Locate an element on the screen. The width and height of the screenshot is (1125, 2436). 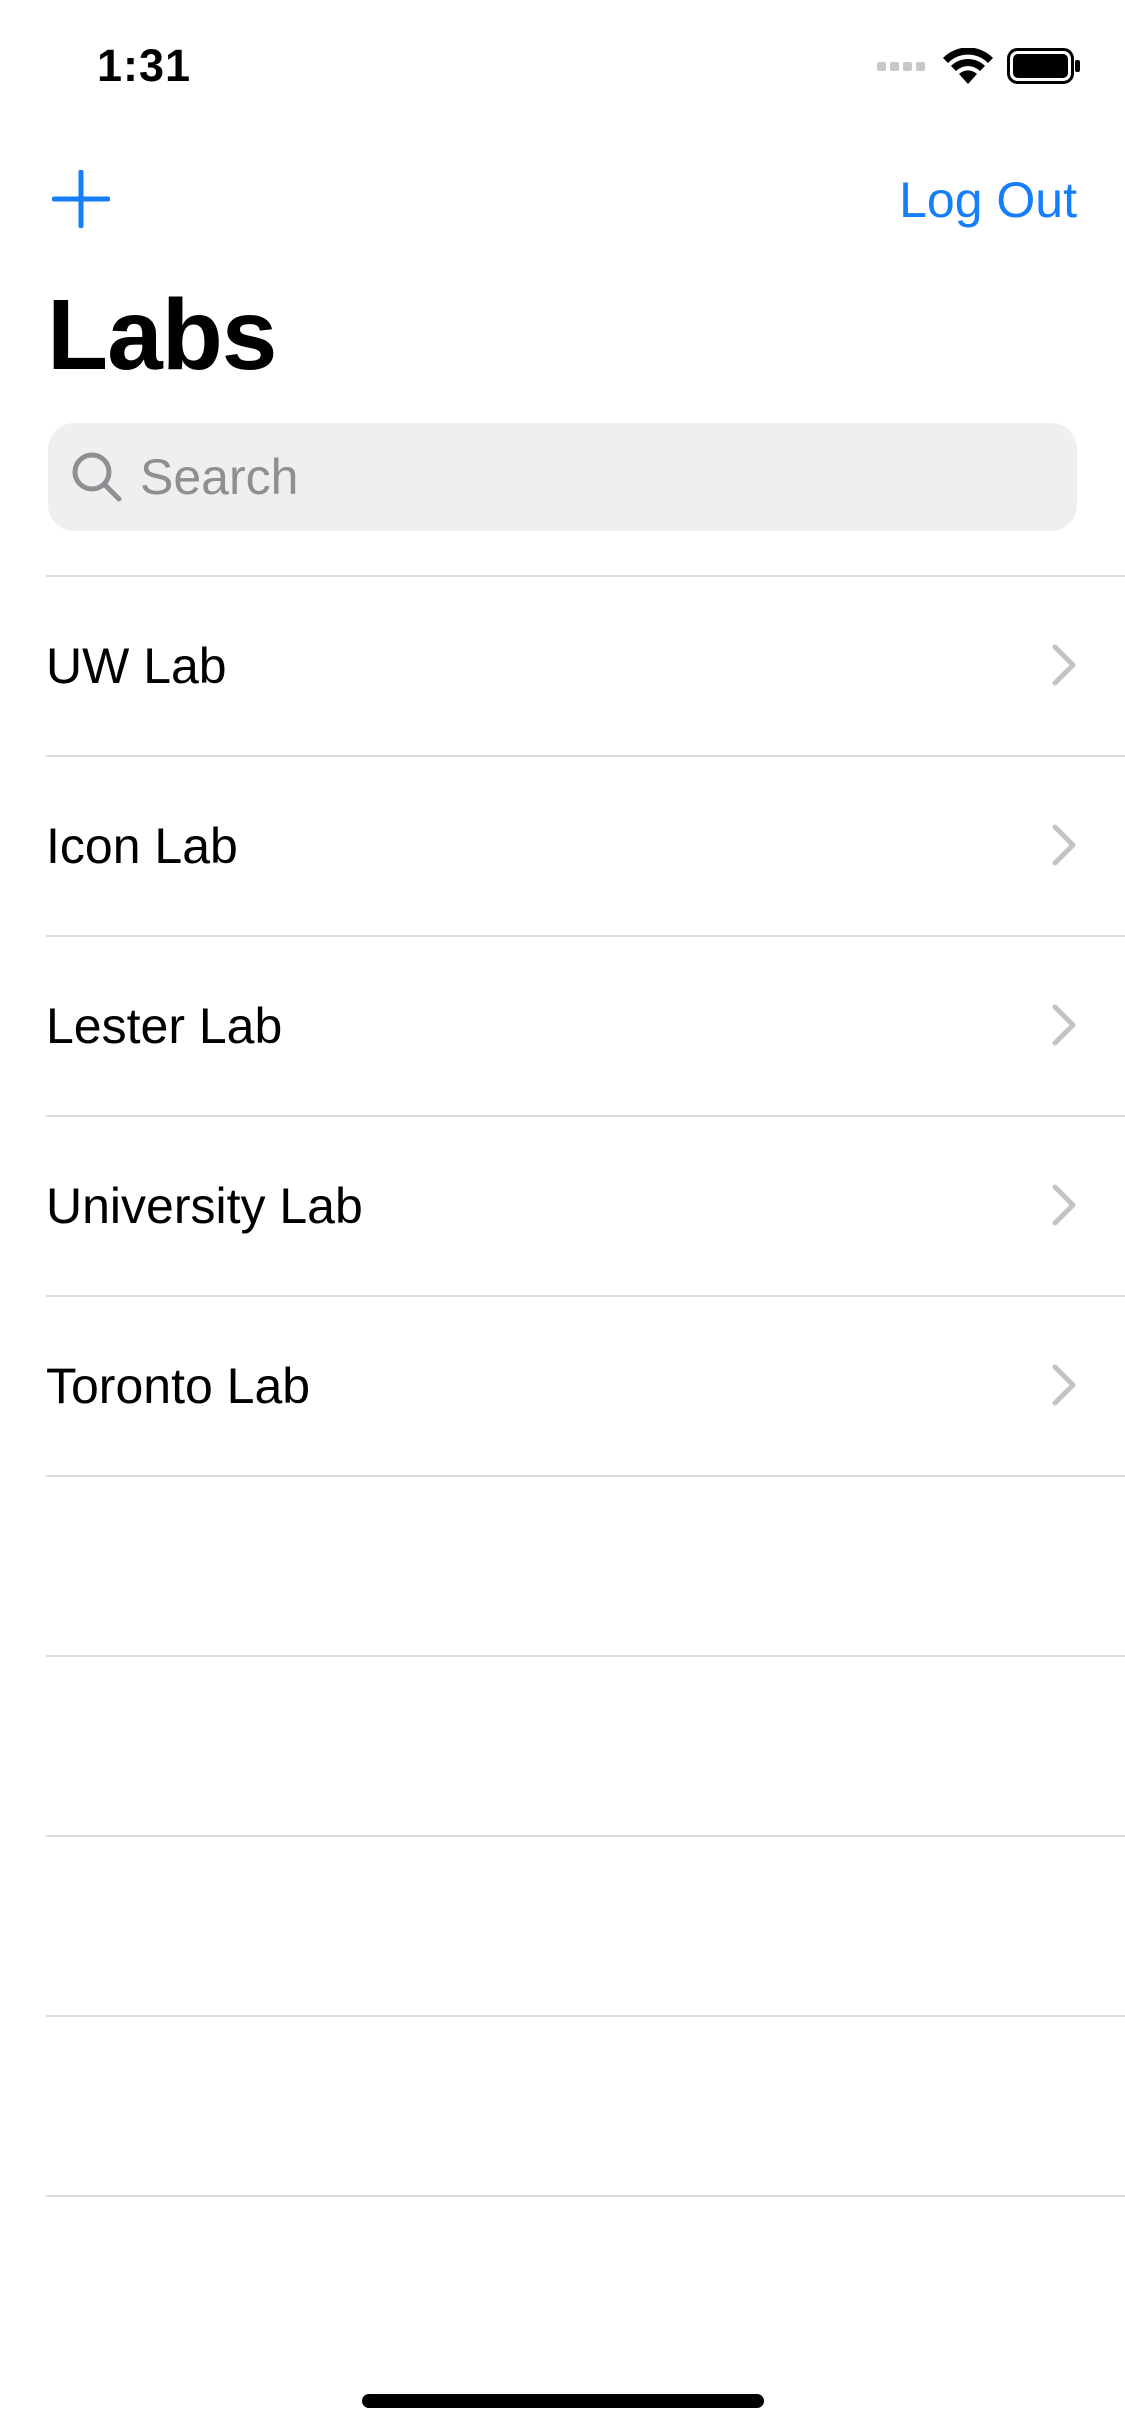
search-input is located at coordinates (580, 477).